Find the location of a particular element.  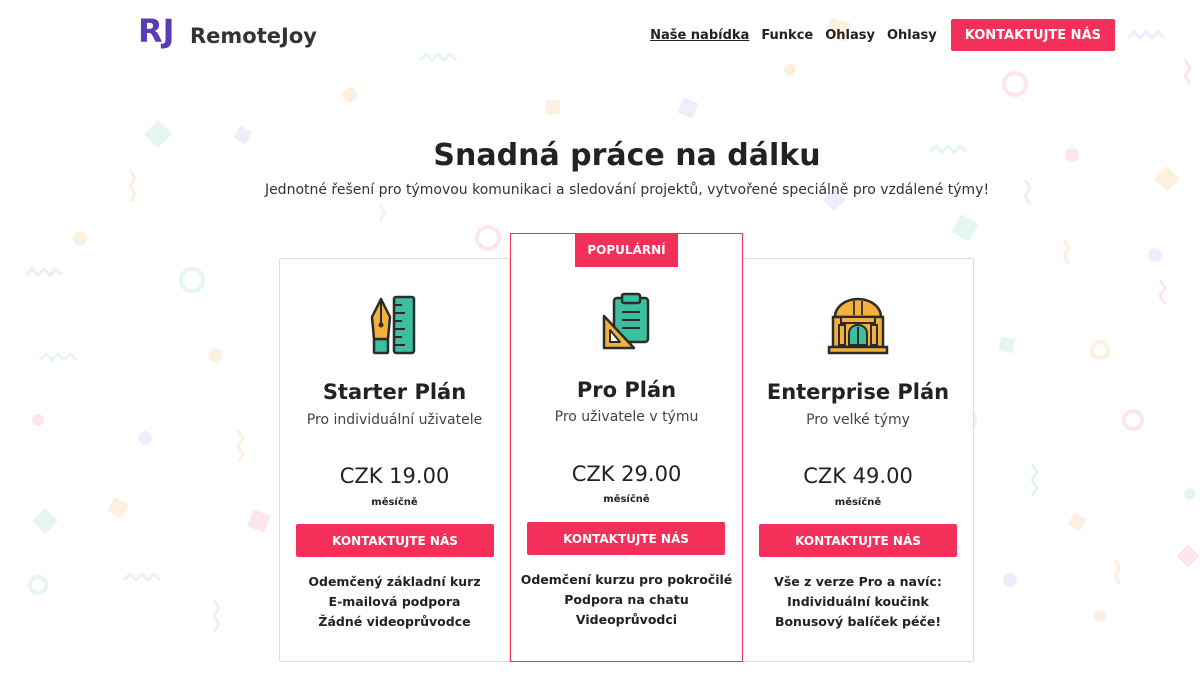

nav-contact-button: KONTAKTUJTE NÁS is located at coordinates (1032, 35).